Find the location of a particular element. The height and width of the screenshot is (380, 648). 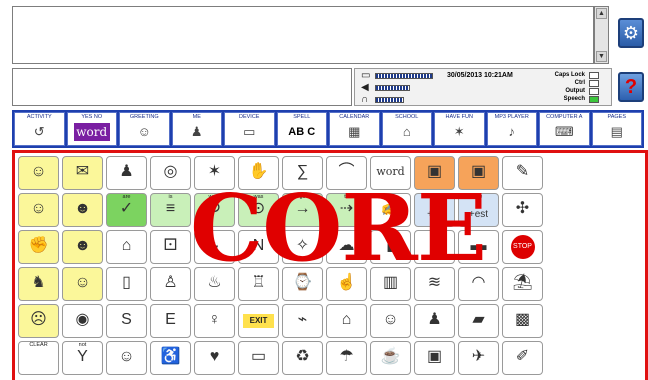

vocab-button: ▥ is located at coordinates (390, 284).